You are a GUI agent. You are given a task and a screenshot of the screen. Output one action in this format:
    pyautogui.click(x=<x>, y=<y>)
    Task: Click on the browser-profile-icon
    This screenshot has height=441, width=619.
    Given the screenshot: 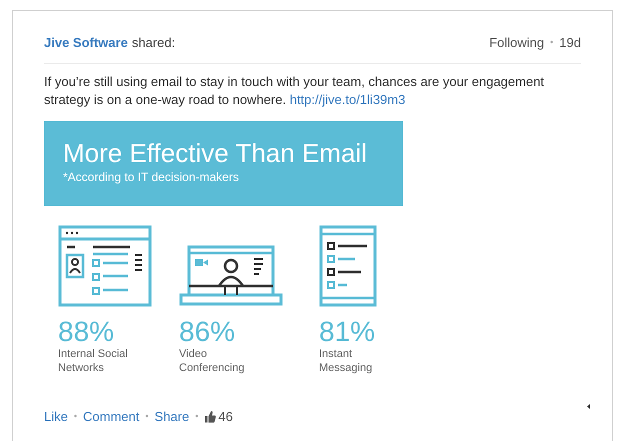 What is the action you would take?
    pyautogui.click(x=105, y=265)
    